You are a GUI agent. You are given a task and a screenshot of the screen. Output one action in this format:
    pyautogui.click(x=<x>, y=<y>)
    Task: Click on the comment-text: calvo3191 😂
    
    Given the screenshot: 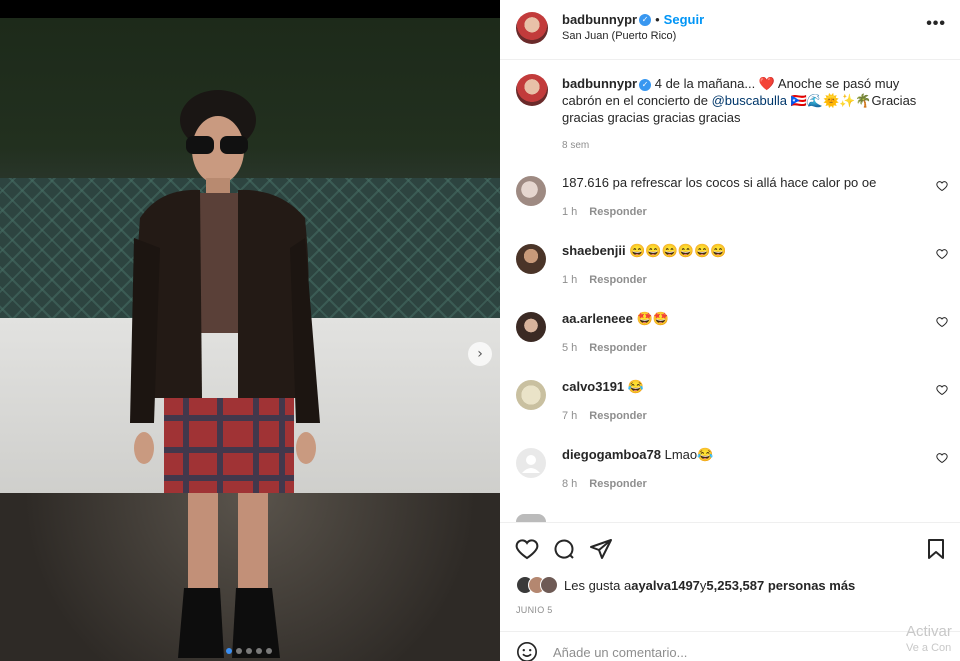 What is the action you would take?
    pyautogui.click(x=742, y=386)
    